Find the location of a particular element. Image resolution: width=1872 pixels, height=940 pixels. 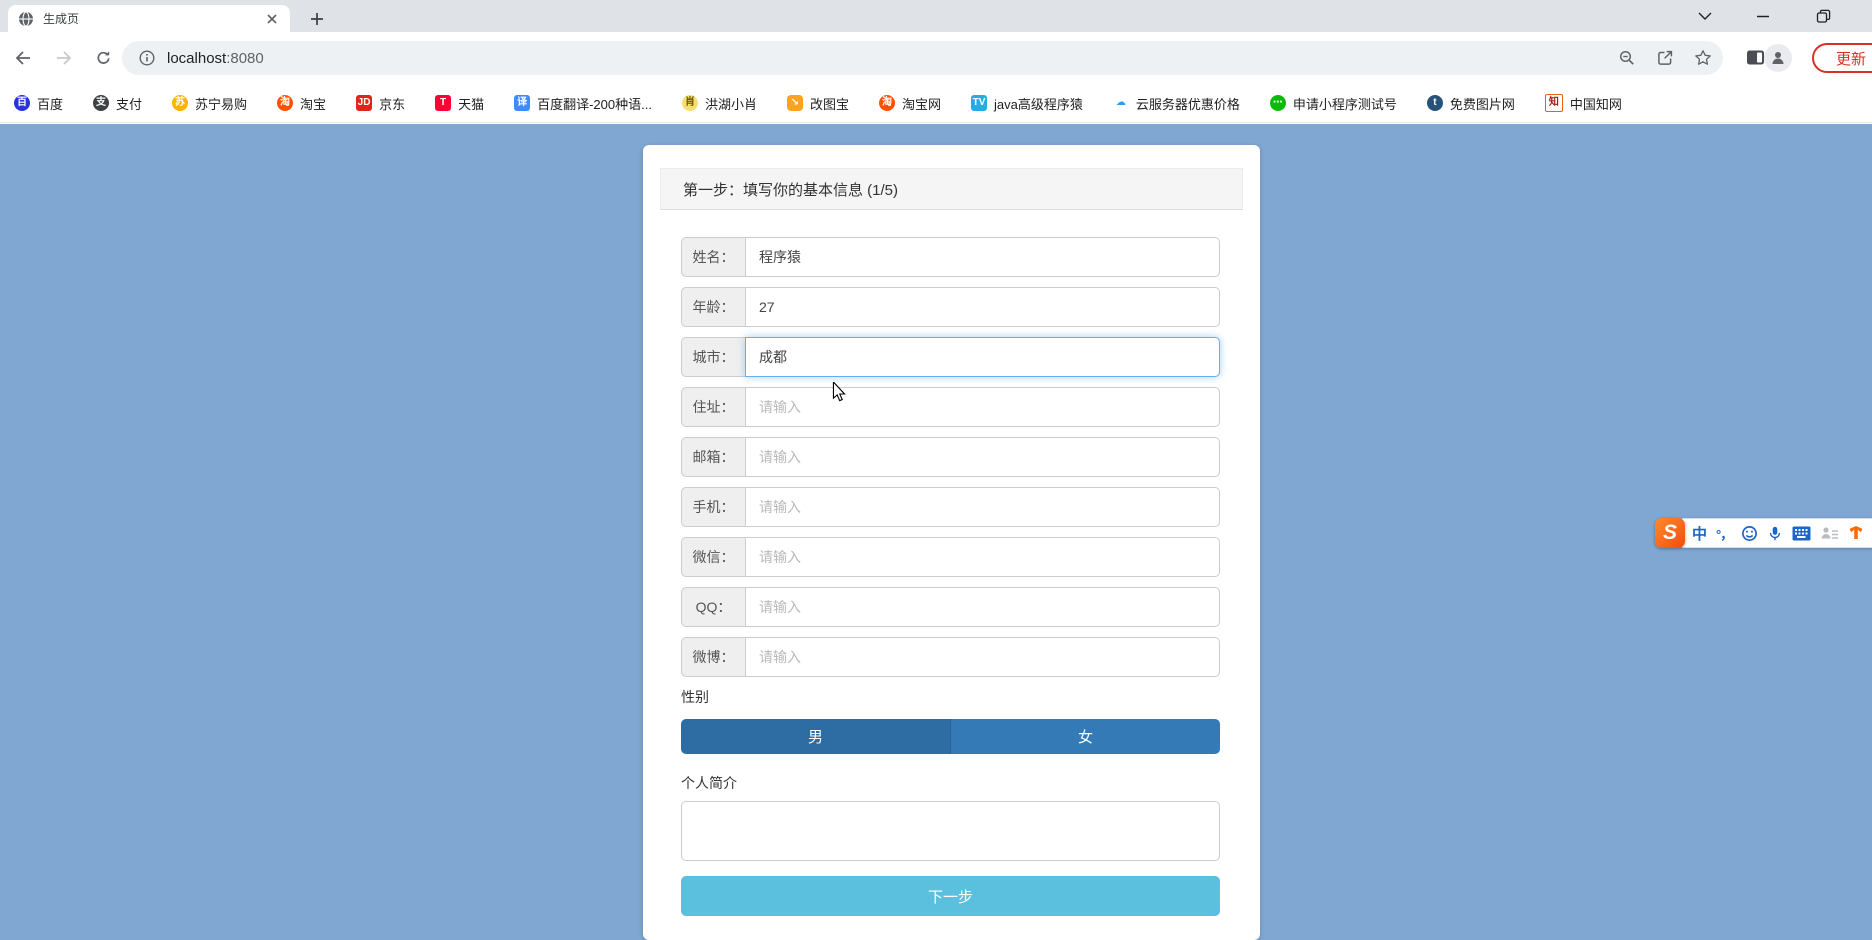

tab-close-icon is located at coordinates (272, 19).